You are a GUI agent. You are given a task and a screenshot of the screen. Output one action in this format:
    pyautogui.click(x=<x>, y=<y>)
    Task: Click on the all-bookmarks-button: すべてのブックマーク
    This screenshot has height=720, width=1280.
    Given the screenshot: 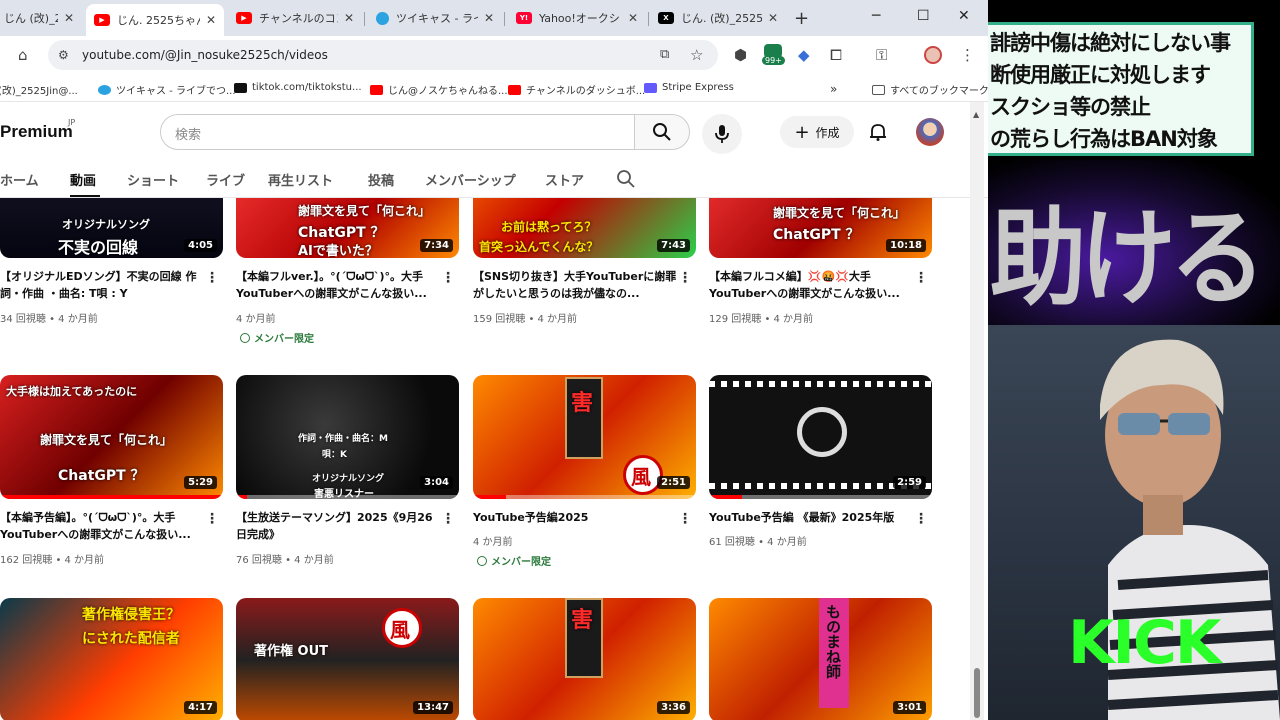 What is the action you would take?
    pyautogui.click(x=930, y=89)
    